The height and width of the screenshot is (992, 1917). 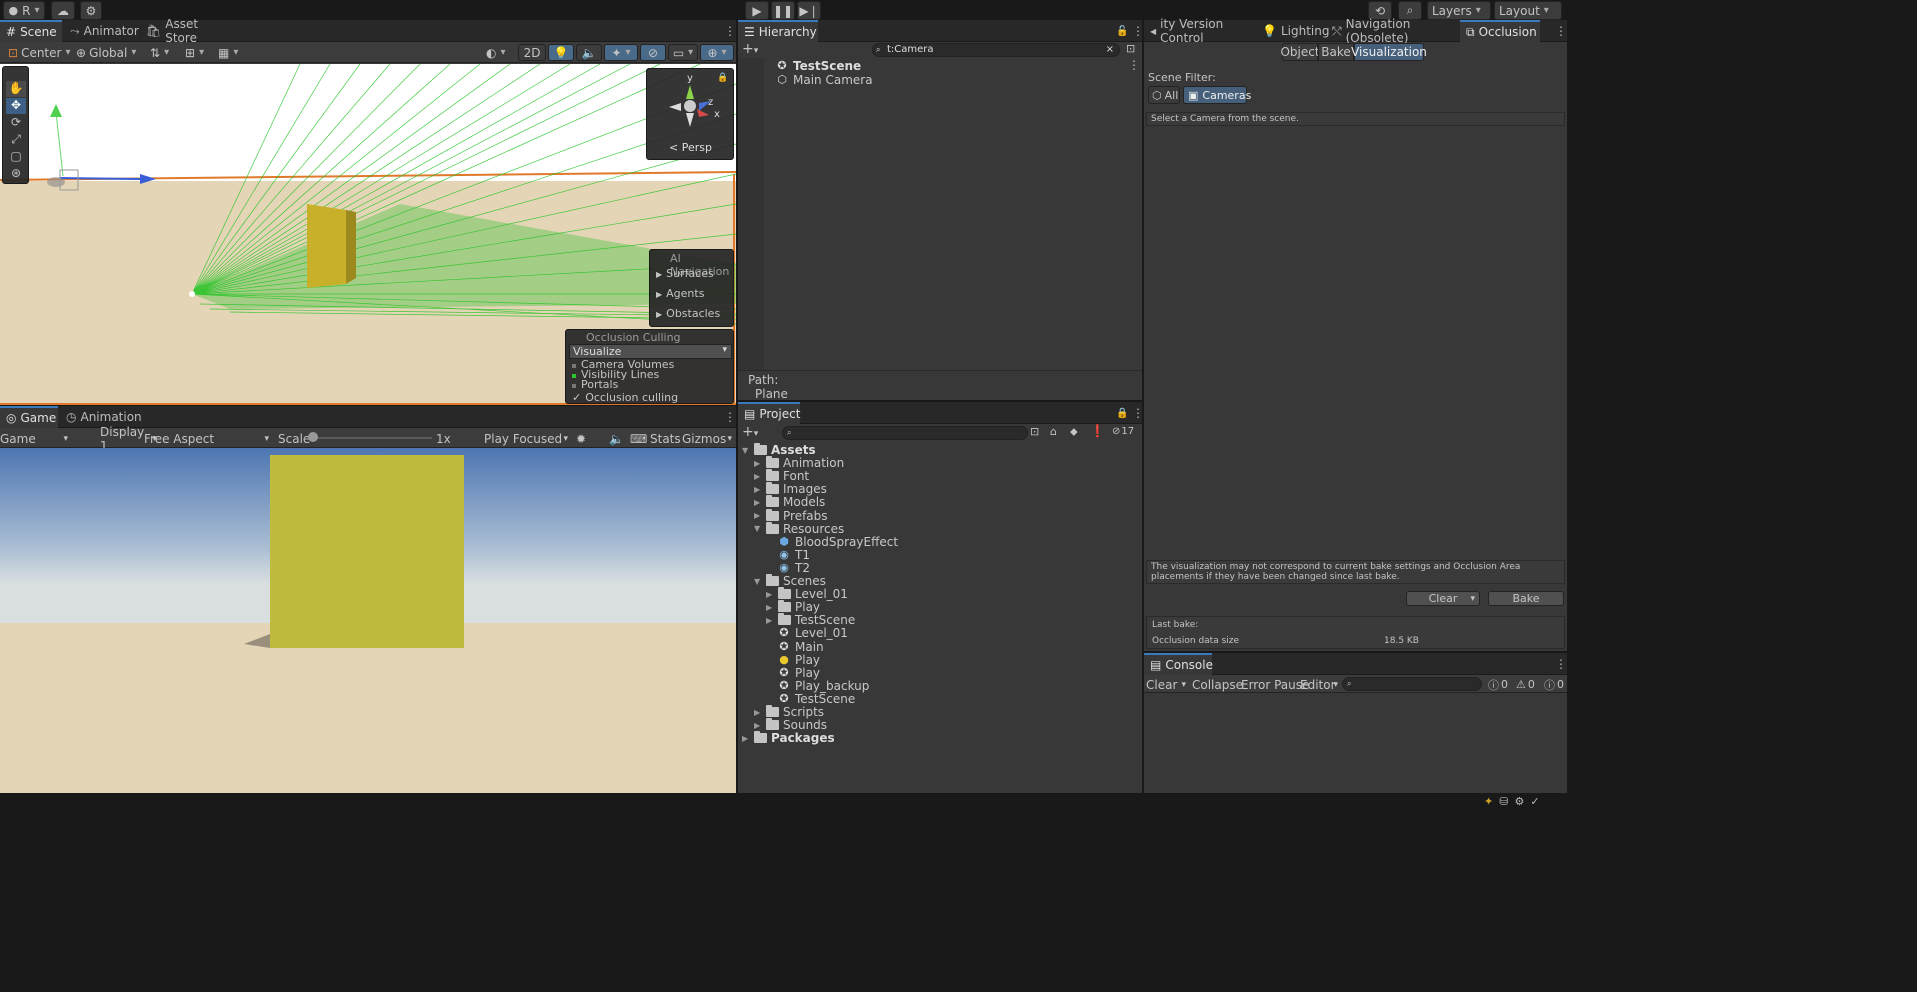 What do you see at coordinates (1525, 684) in the screenshot?
I see `warning-filter-toggle: ⚠ 0` at bounding box center [1525, 684].